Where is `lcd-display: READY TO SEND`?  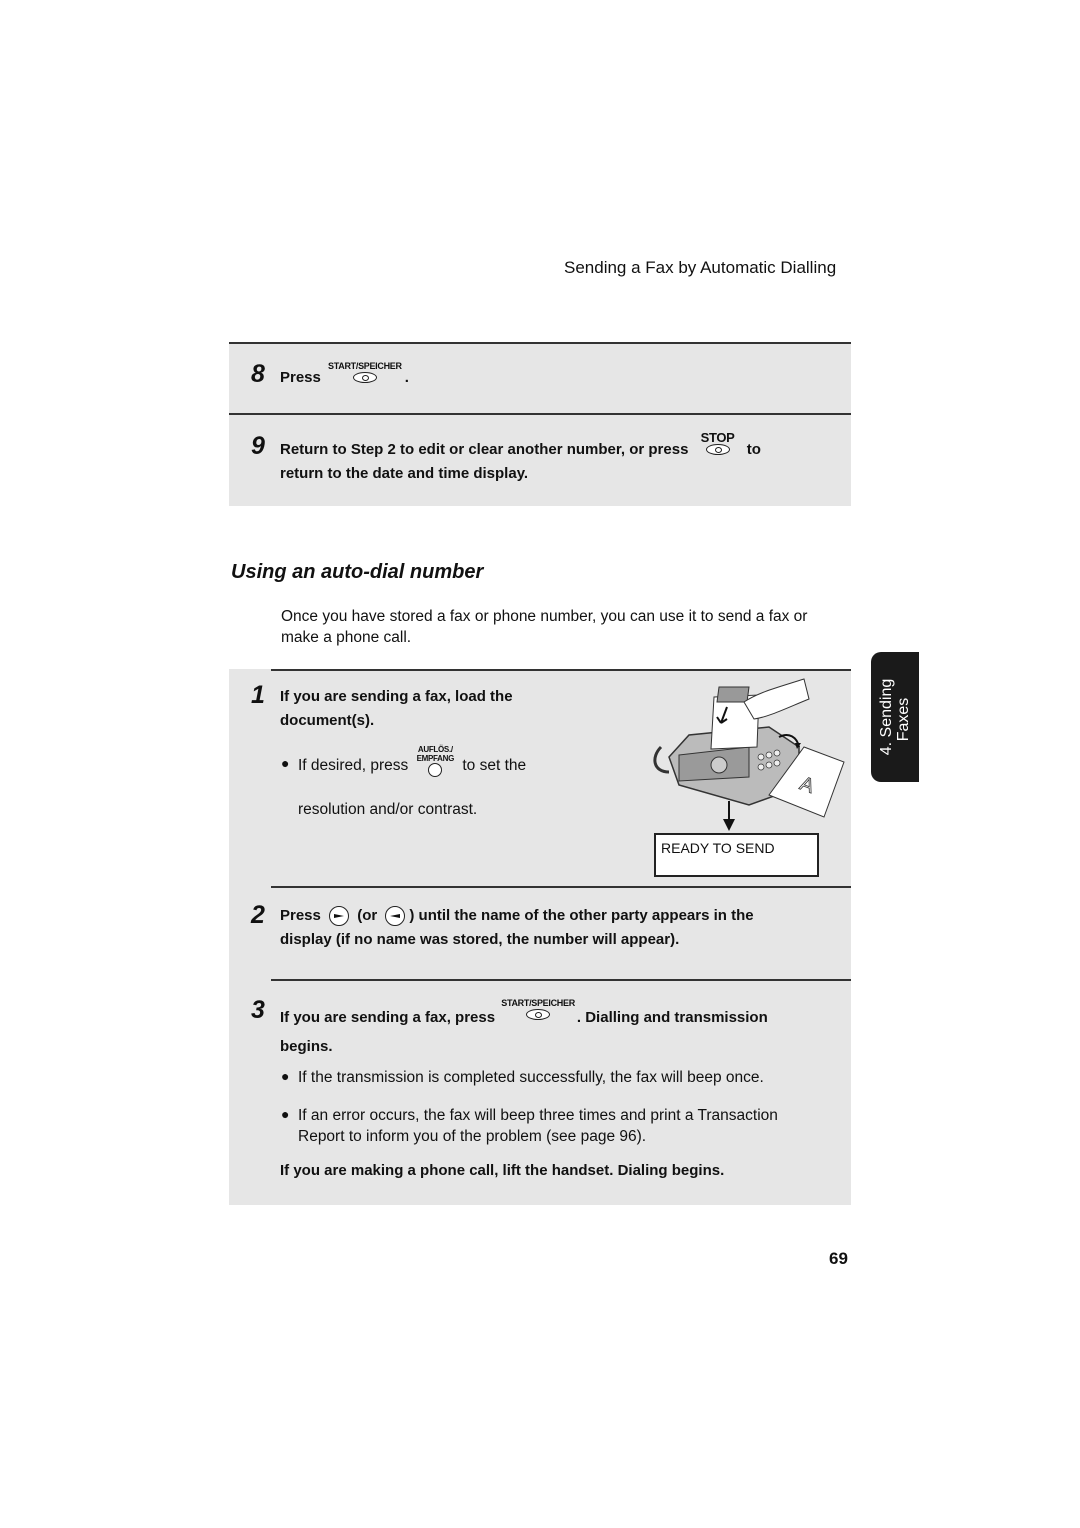
lcd-display: READY TO SEND is located at coordinates (736, 855).